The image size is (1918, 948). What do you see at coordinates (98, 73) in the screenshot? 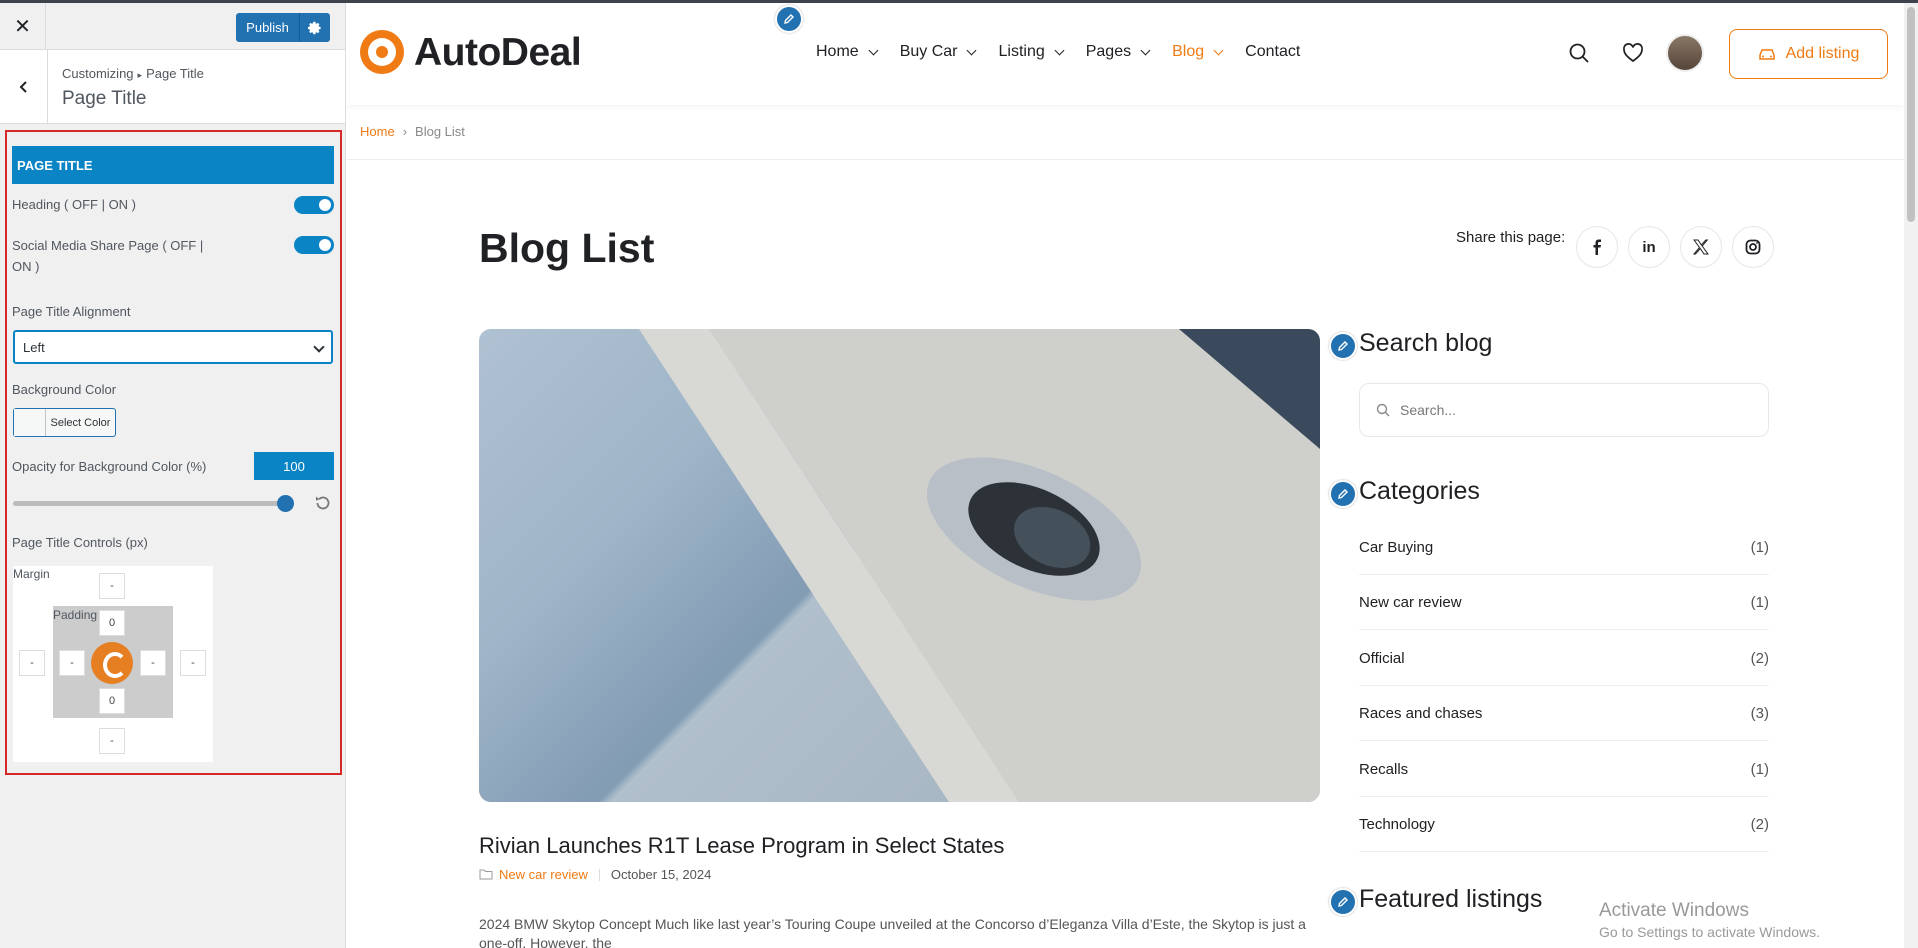
I see `breadcrumb-root: Customizing` at bounding box center [98, 73].